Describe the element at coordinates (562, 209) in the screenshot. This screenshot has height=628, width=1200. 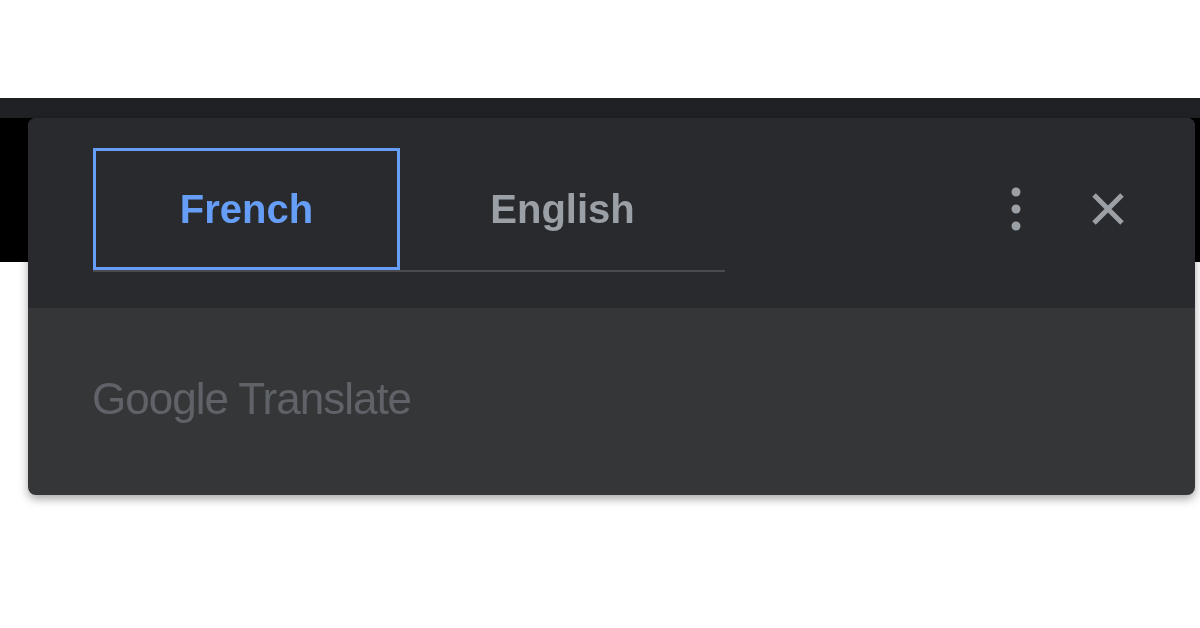
I see `language-tab: English` at that location.